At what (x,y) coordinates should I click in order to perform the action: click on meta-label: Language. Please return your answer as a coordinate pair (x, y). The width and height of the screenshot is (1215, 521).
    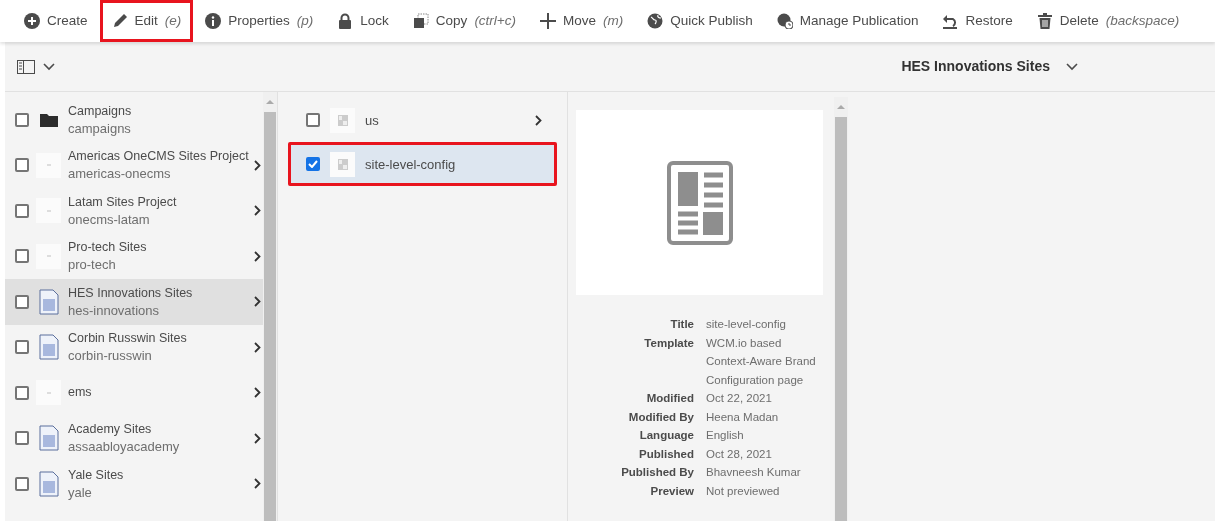
    Looking at the image, I should click on (666, 435).